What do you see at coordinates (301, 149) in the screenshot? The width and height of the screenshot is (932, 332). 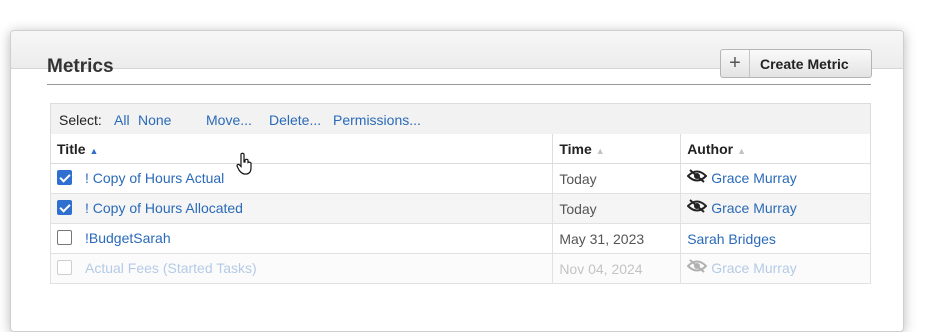 I see `column-header-title: Title ▲` at bounding box center [301, 149].